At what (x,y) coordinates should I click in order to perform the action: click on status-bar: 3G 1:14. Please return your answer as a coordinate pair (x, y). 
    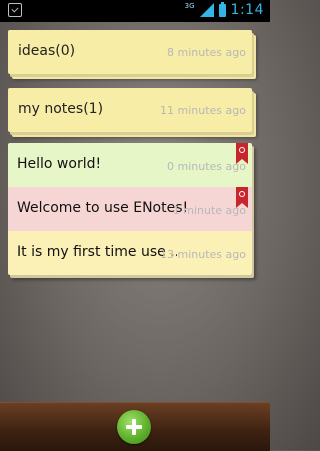
    Looking at the image, I should click on (135, 11).